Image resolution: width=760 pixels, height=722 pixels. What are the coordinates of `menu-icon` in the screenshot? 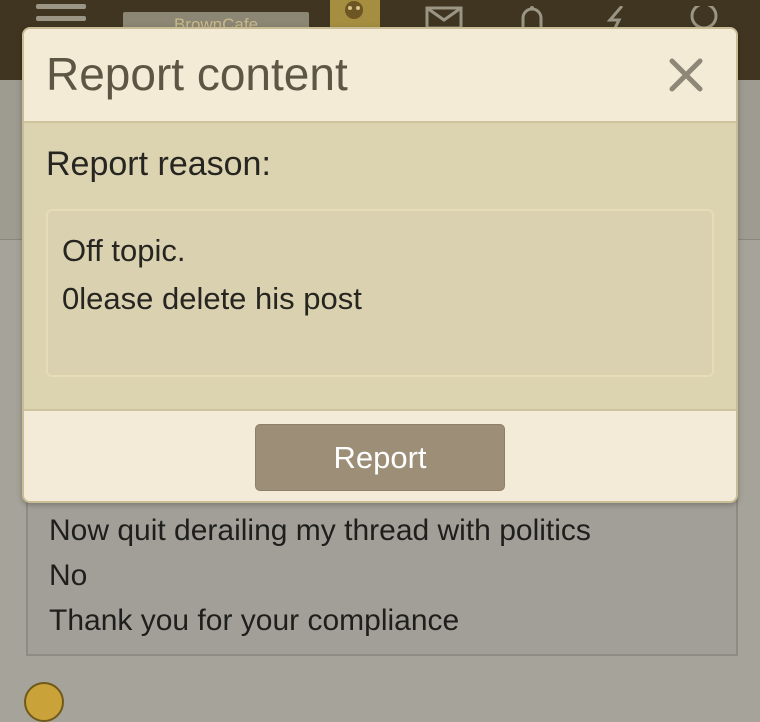 It's located at (61, 18).